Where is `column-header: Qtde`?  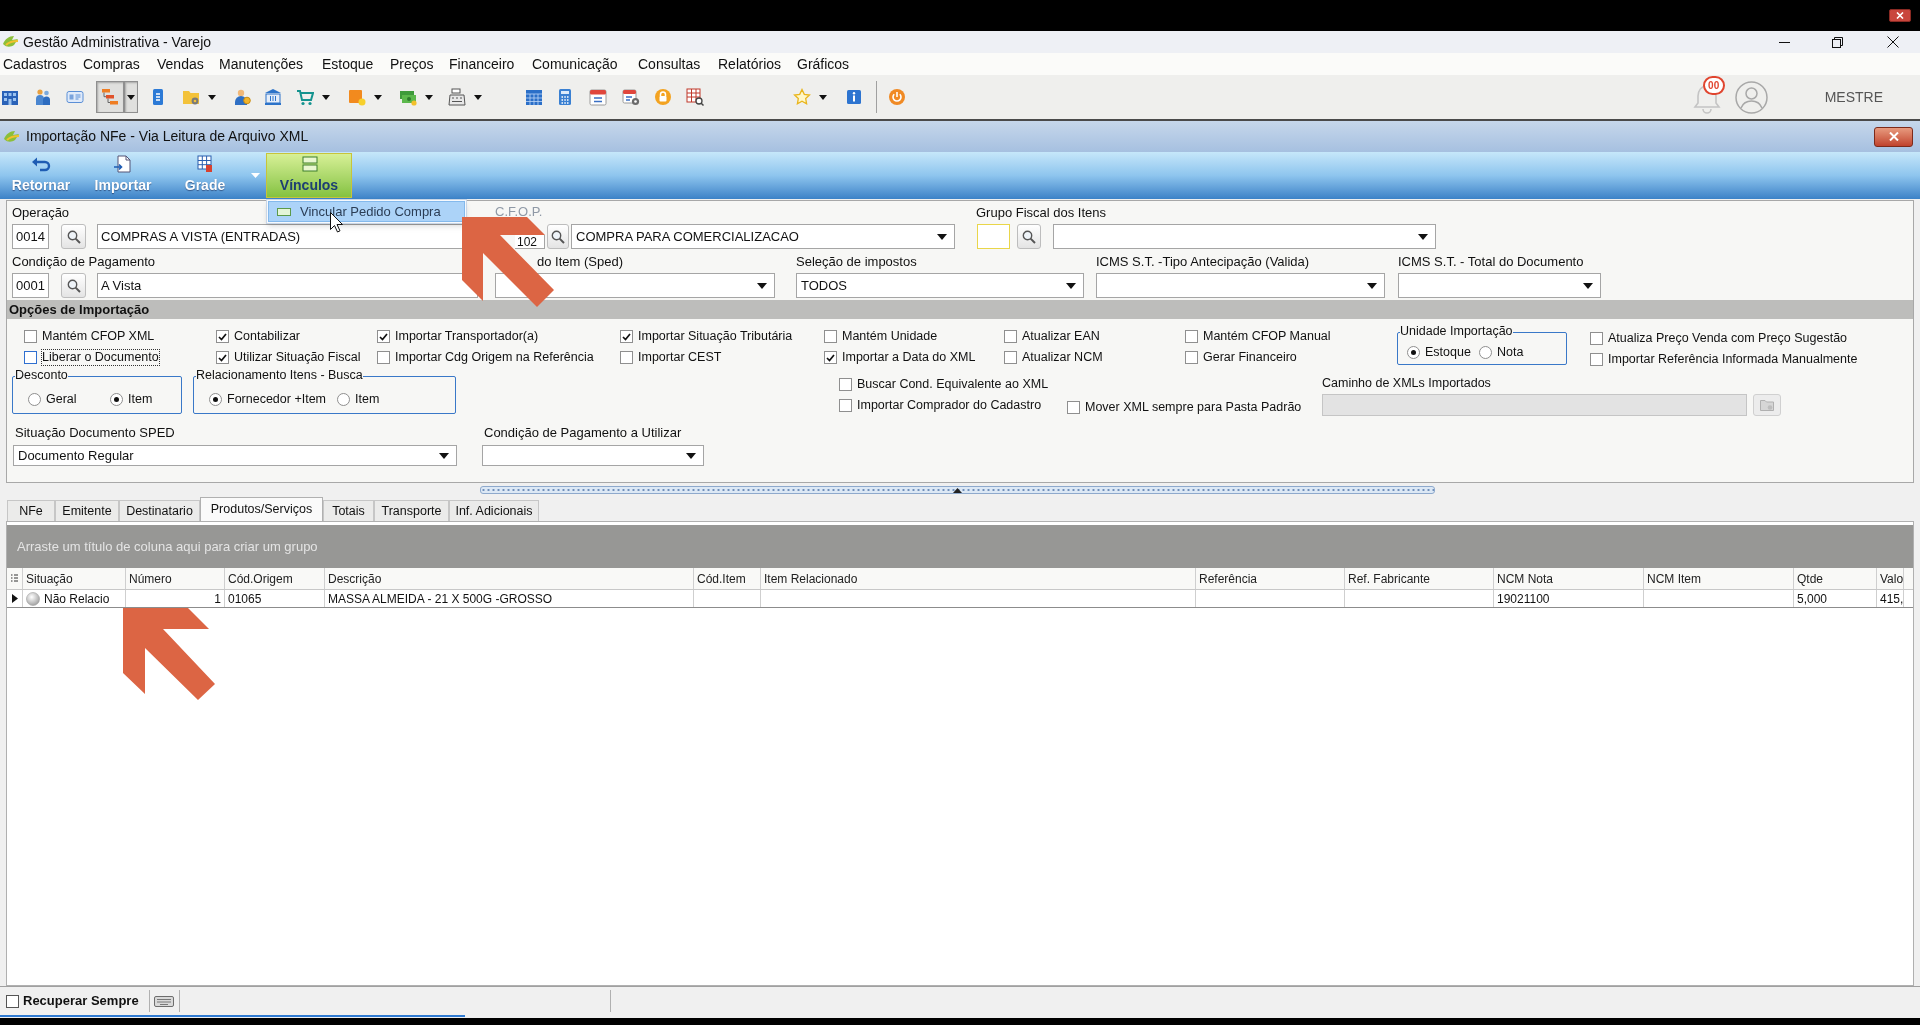 column-header: Qtde is located at coordinates (1835, 578).